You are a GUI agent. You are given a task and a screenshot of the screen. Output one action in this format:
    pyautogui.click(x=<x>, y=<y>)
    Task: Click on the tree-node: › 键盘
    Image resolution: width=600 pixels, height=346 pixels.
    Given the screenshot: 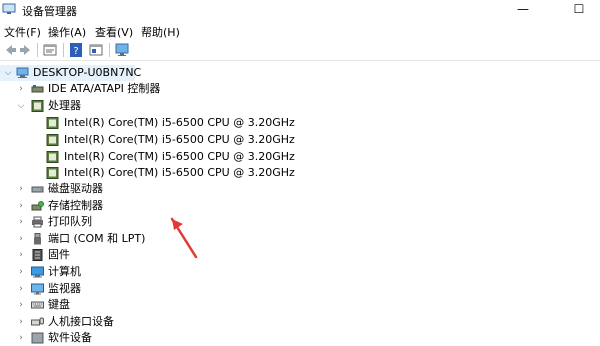 What is the action you would take?
    pyautogui.click(x=100, y=305)
    